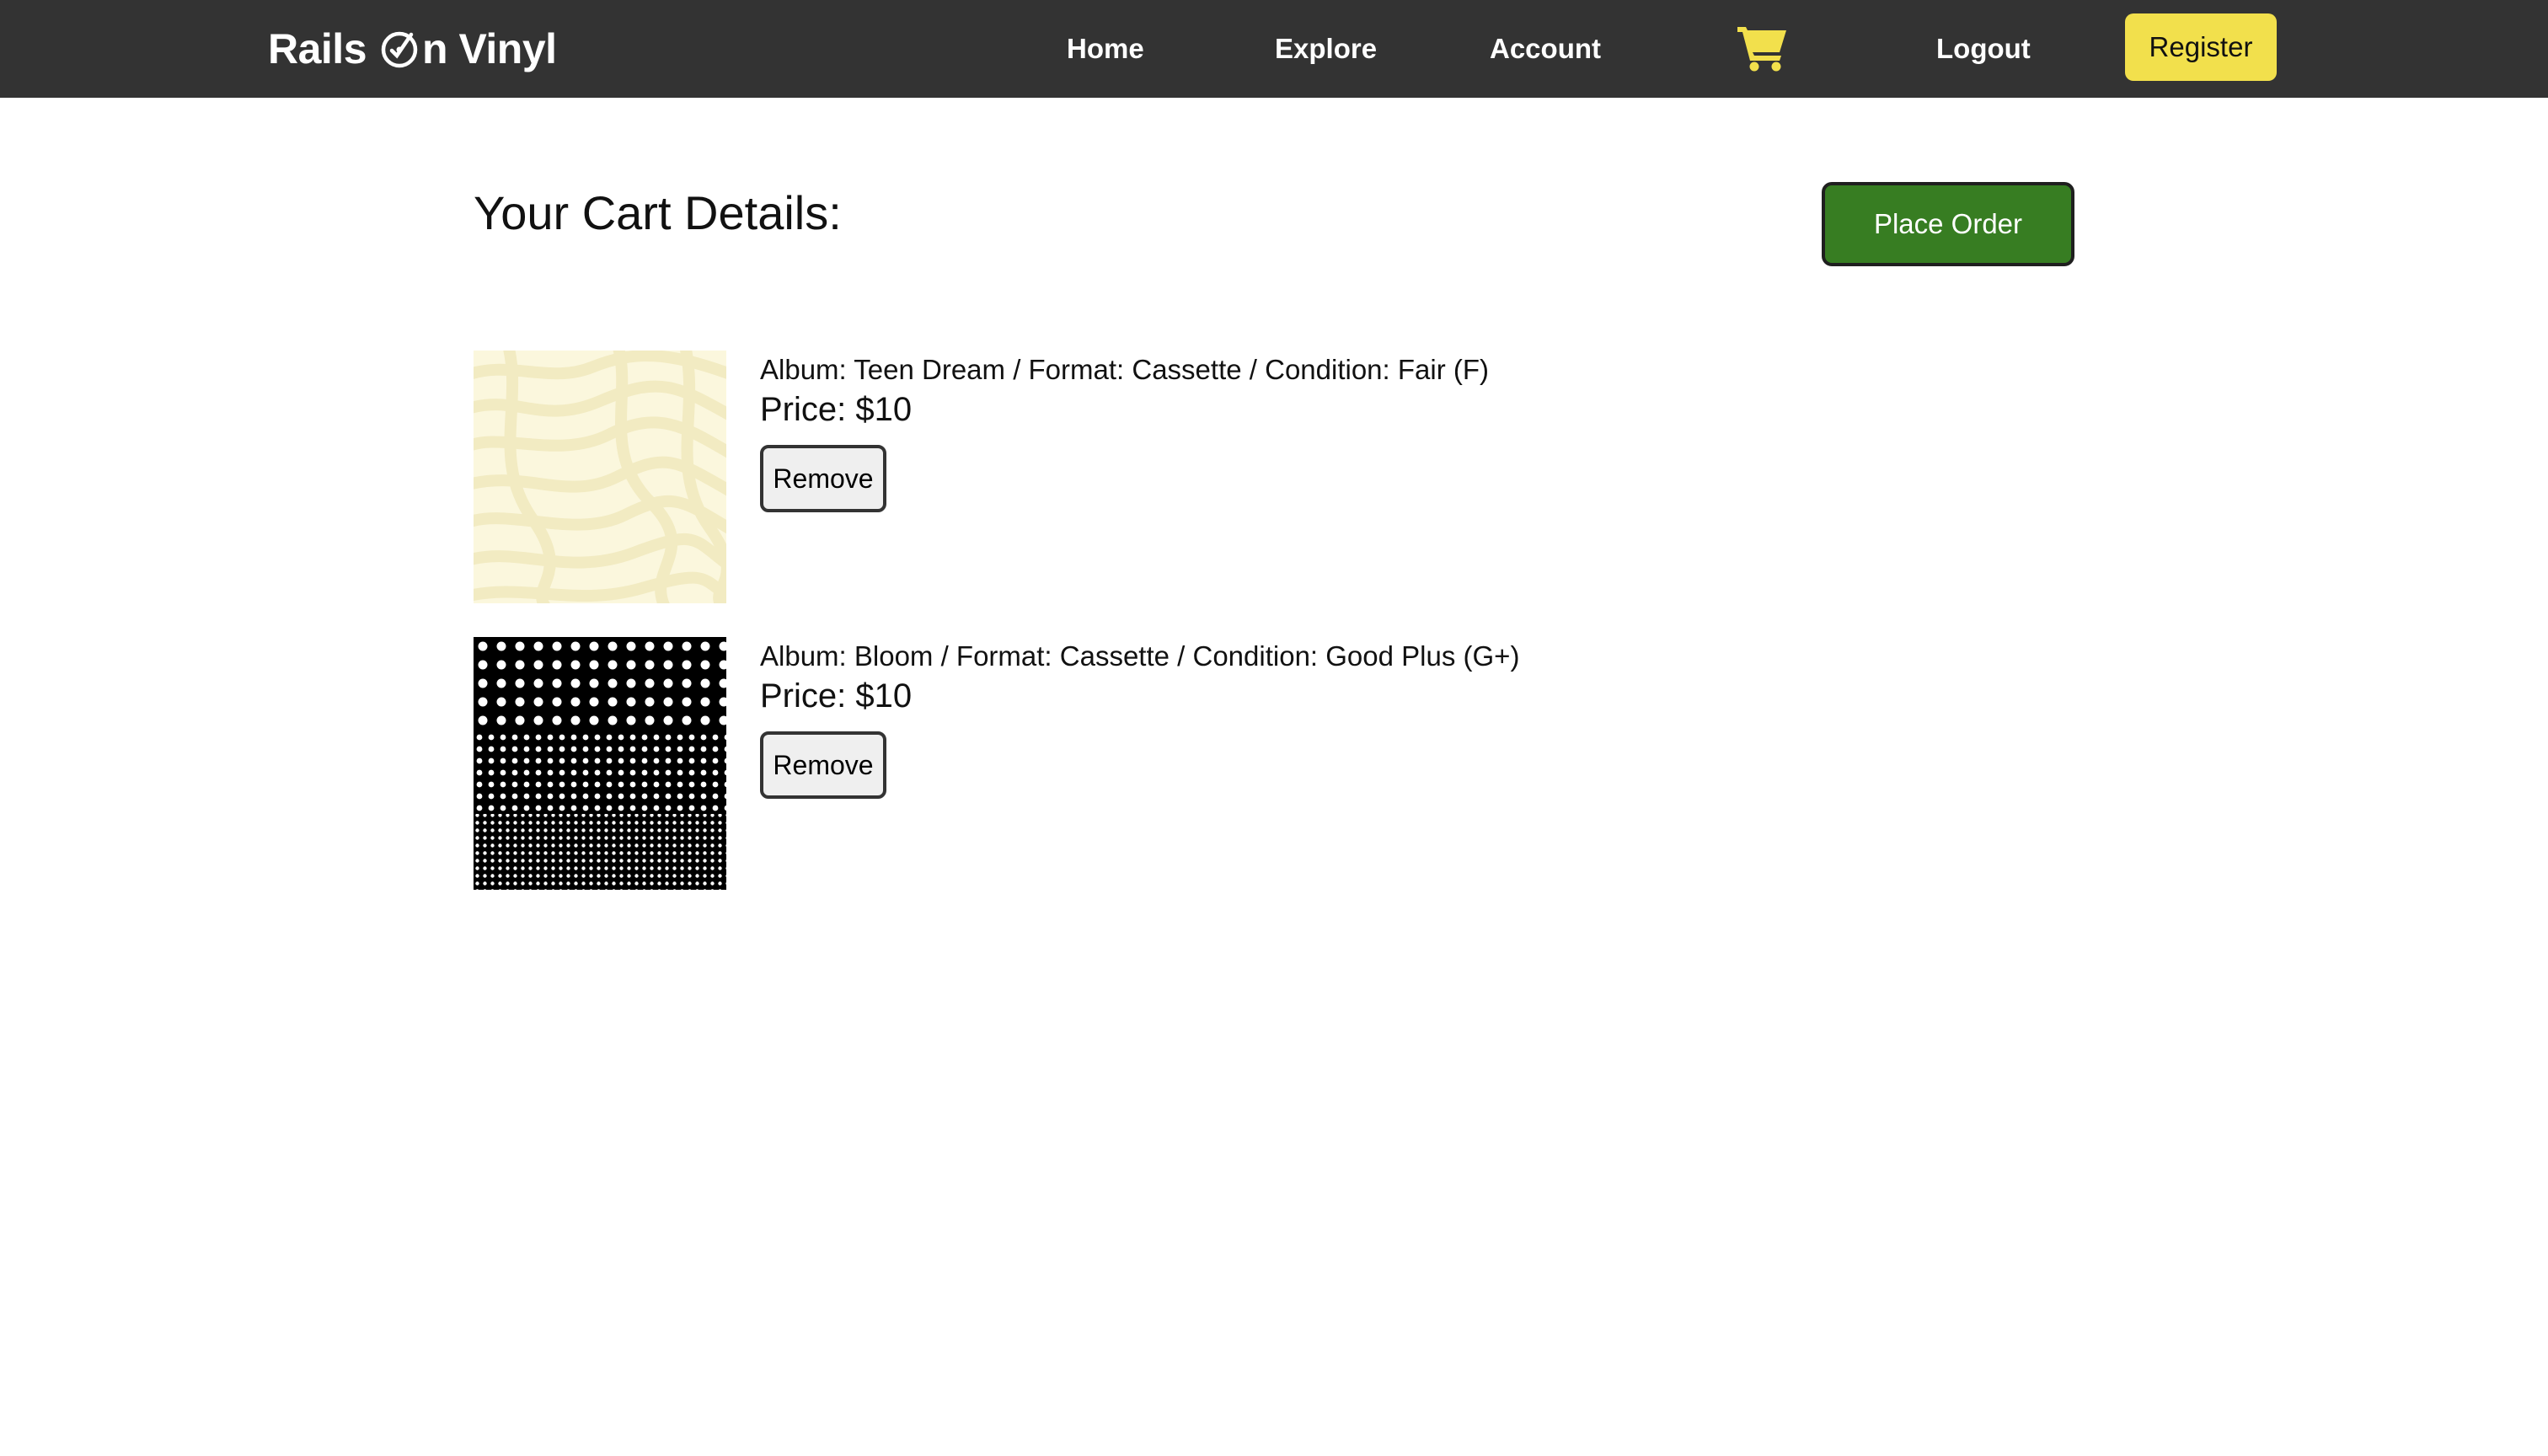 This screenshot has height=1456, width=2548. Describe the element at coordinates (1326, 49) in the screenshot. I see `nav-explore: Explore` at that location.